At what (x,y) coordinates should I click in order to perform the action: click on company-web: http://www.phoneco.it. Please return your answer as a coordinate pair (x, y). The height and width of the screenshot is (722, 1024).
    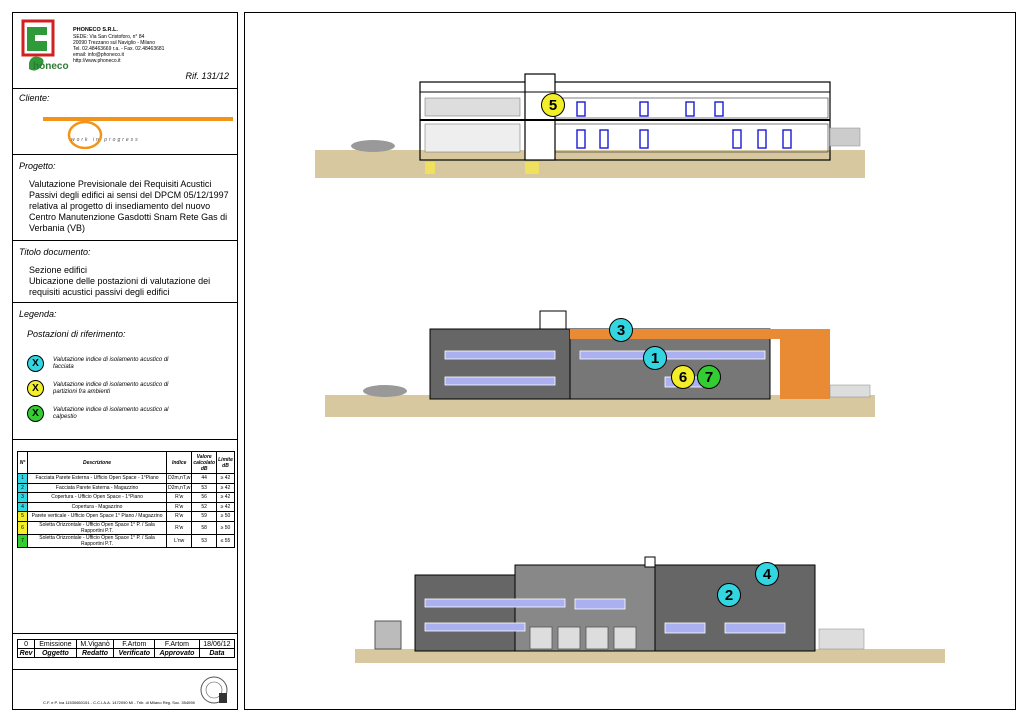
    Looking at the image, I should click on (97, 61).